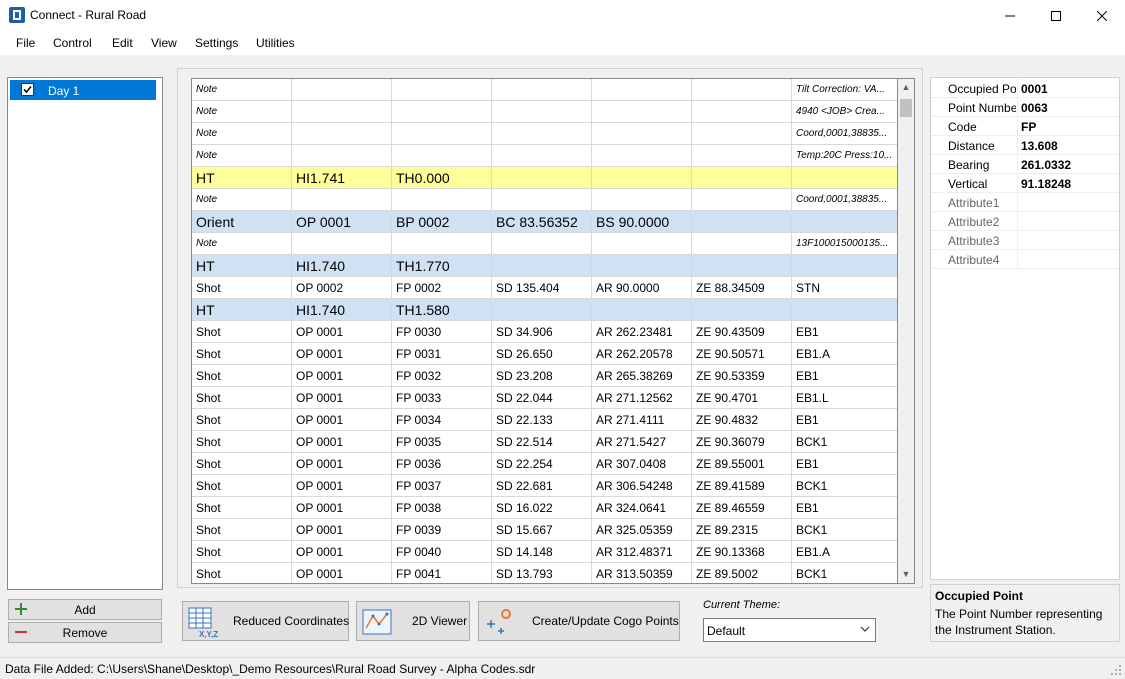 The height and width of the screenshot is (679, 1125). Describe the element at coordinates (642, 442) in the screenshot. I see `table-cell: AR 271.5427` at that location.